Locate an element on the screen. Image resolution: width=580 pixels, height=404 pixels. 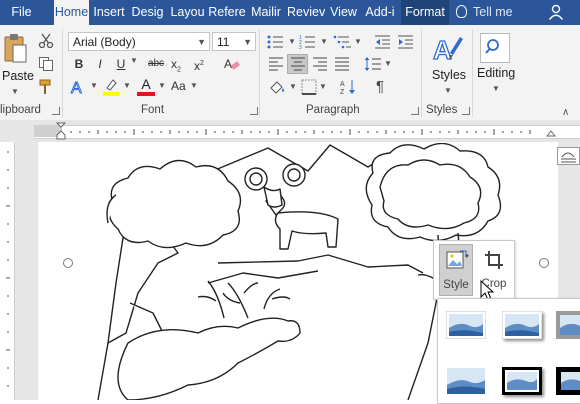
shading-dropdown-icon: ▼ is located at coordinates (293, 86).